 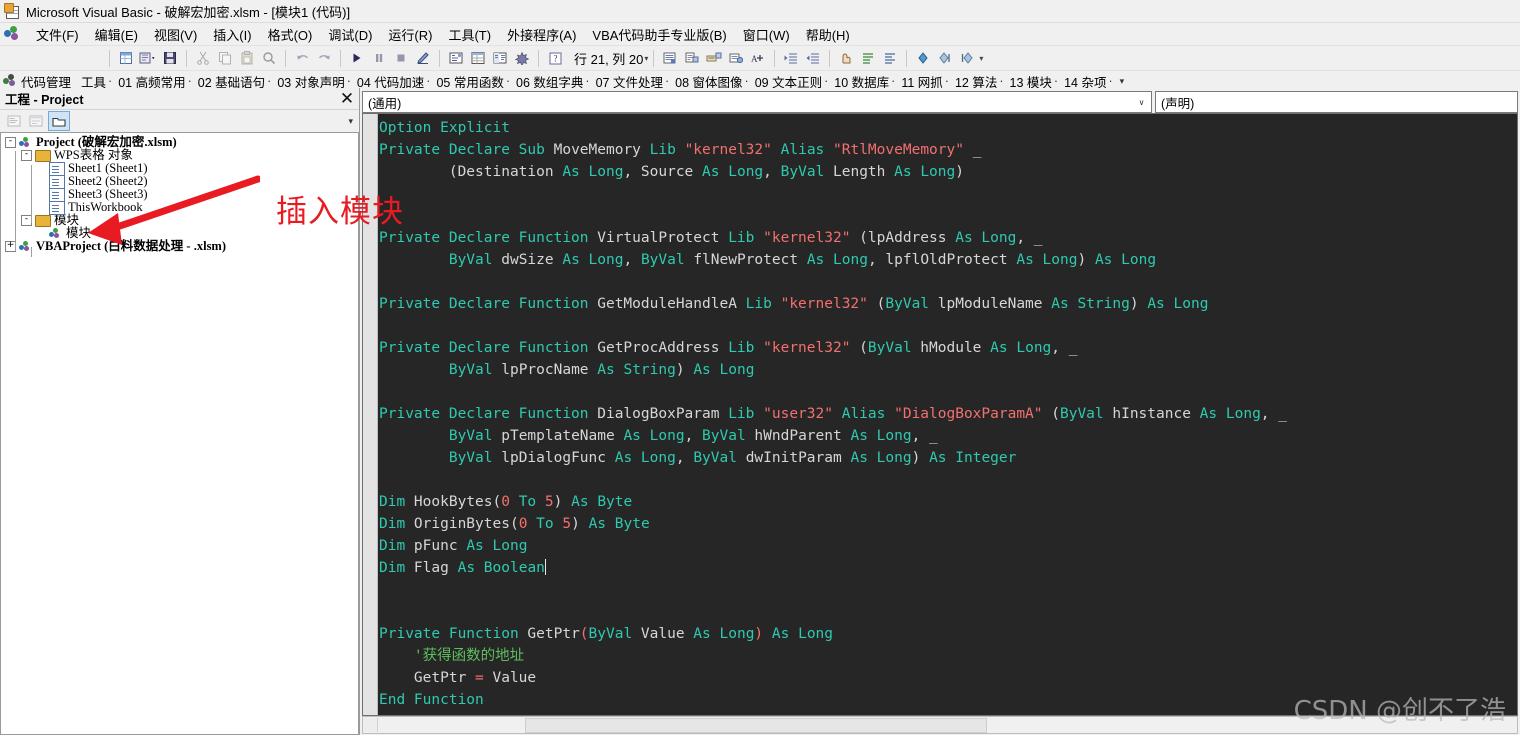 What do you see at coordinates (347, 99) in the screenshot?
I see `close-icon: ✕` at bounding box center [347, 99].